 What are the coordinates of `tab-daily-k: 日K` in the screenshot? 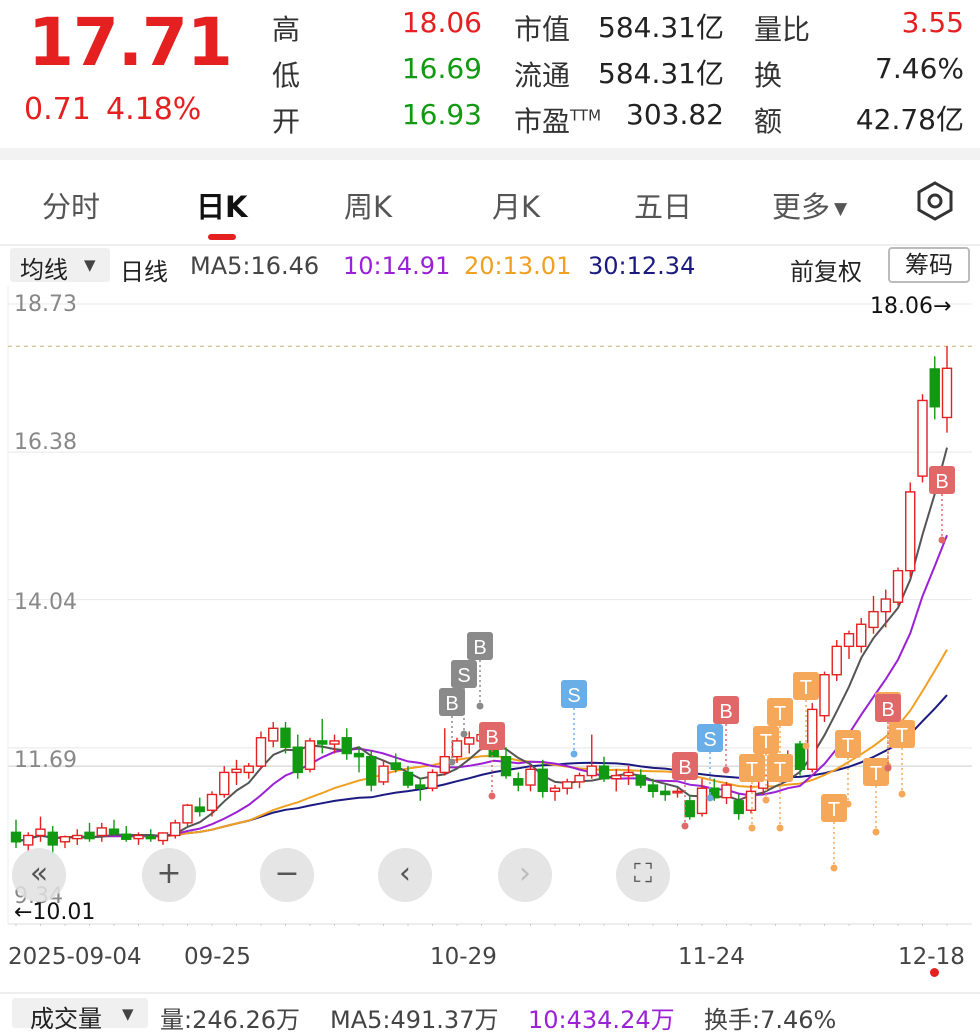 It's located at (221, 205).